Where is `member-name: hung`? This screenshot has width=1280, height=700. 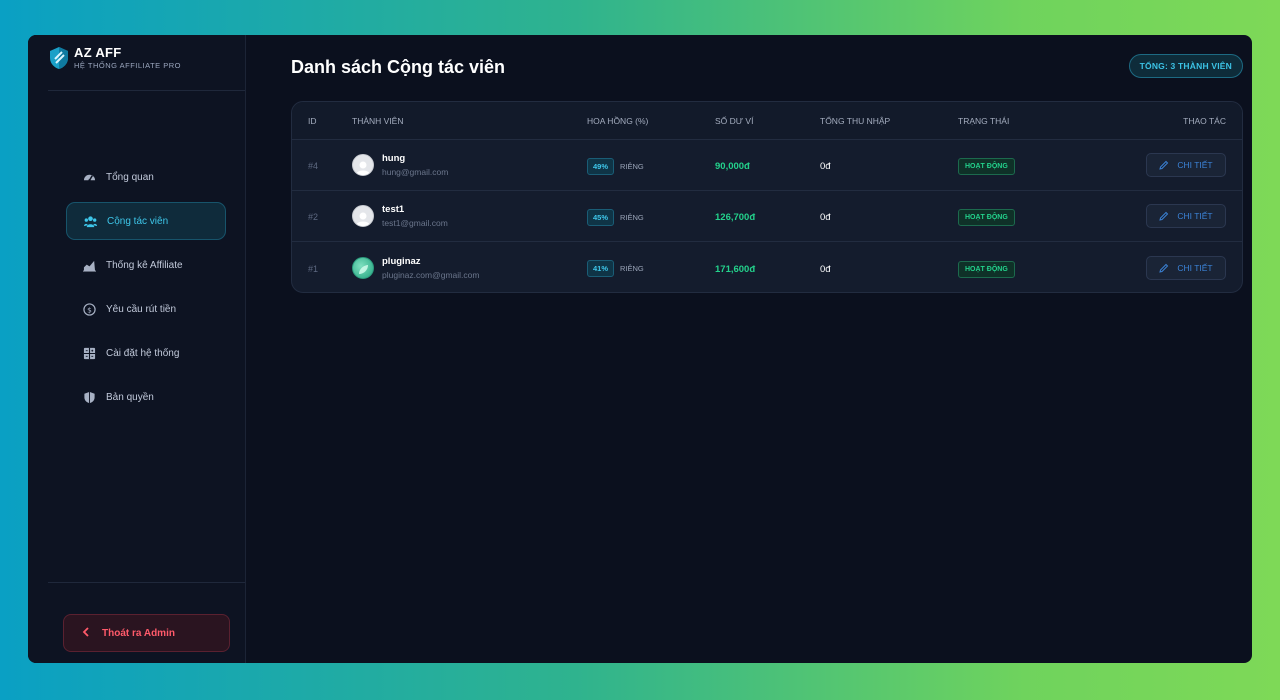 member-name: hung is located at coordinates (394, 158).